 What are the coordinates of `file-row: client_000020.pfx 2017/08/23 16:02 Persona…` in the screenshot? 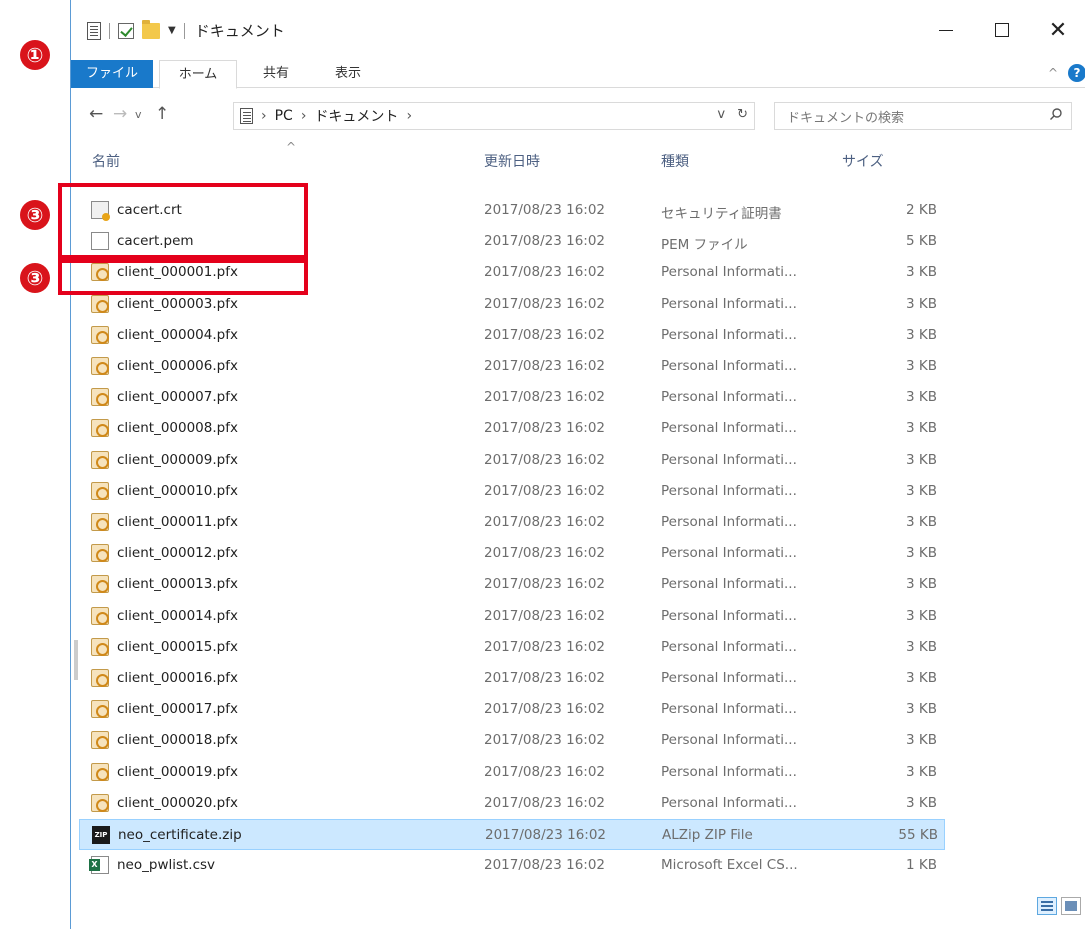 It's located at (512, 803).